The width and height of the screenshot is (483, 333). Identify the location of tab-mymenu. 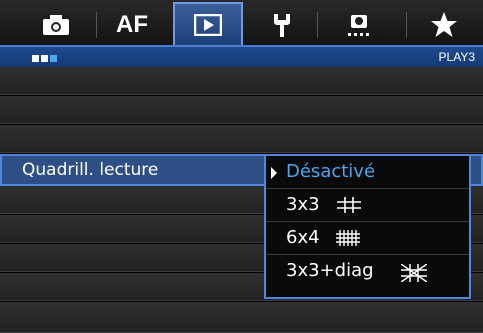
(444, 24).